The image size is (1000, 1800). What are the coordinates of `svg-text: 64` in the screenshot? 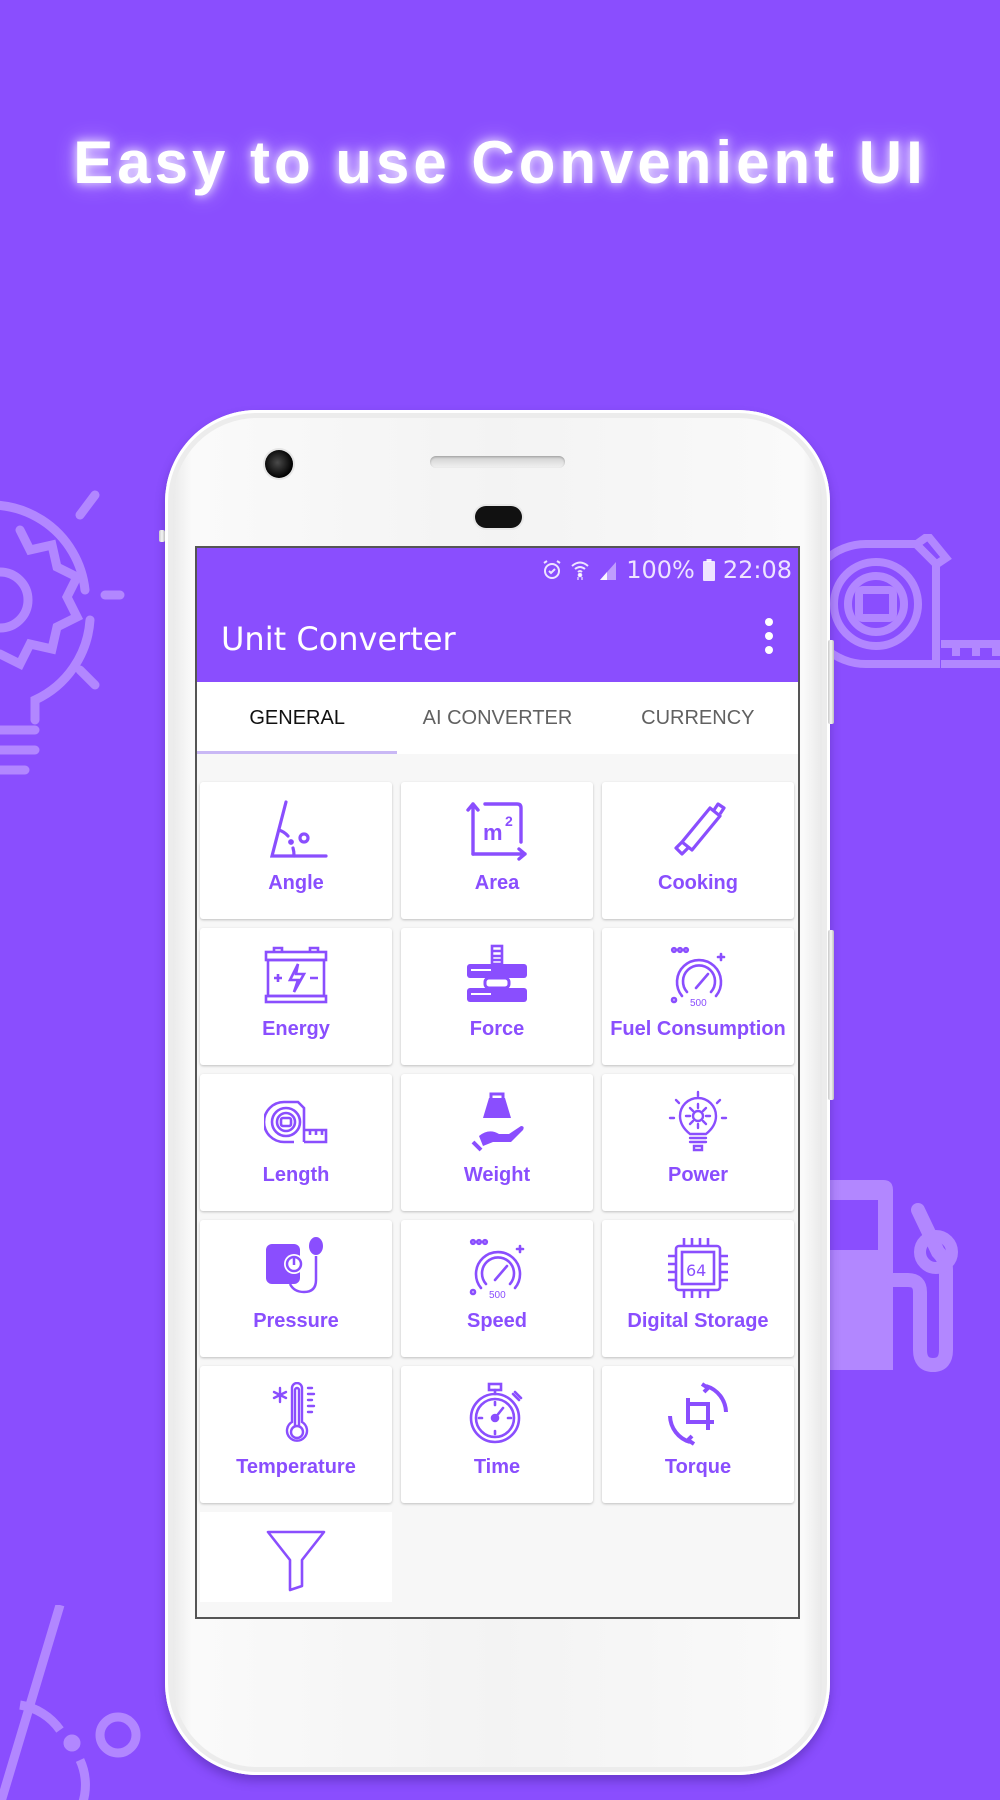 It's located at (696, 1270).